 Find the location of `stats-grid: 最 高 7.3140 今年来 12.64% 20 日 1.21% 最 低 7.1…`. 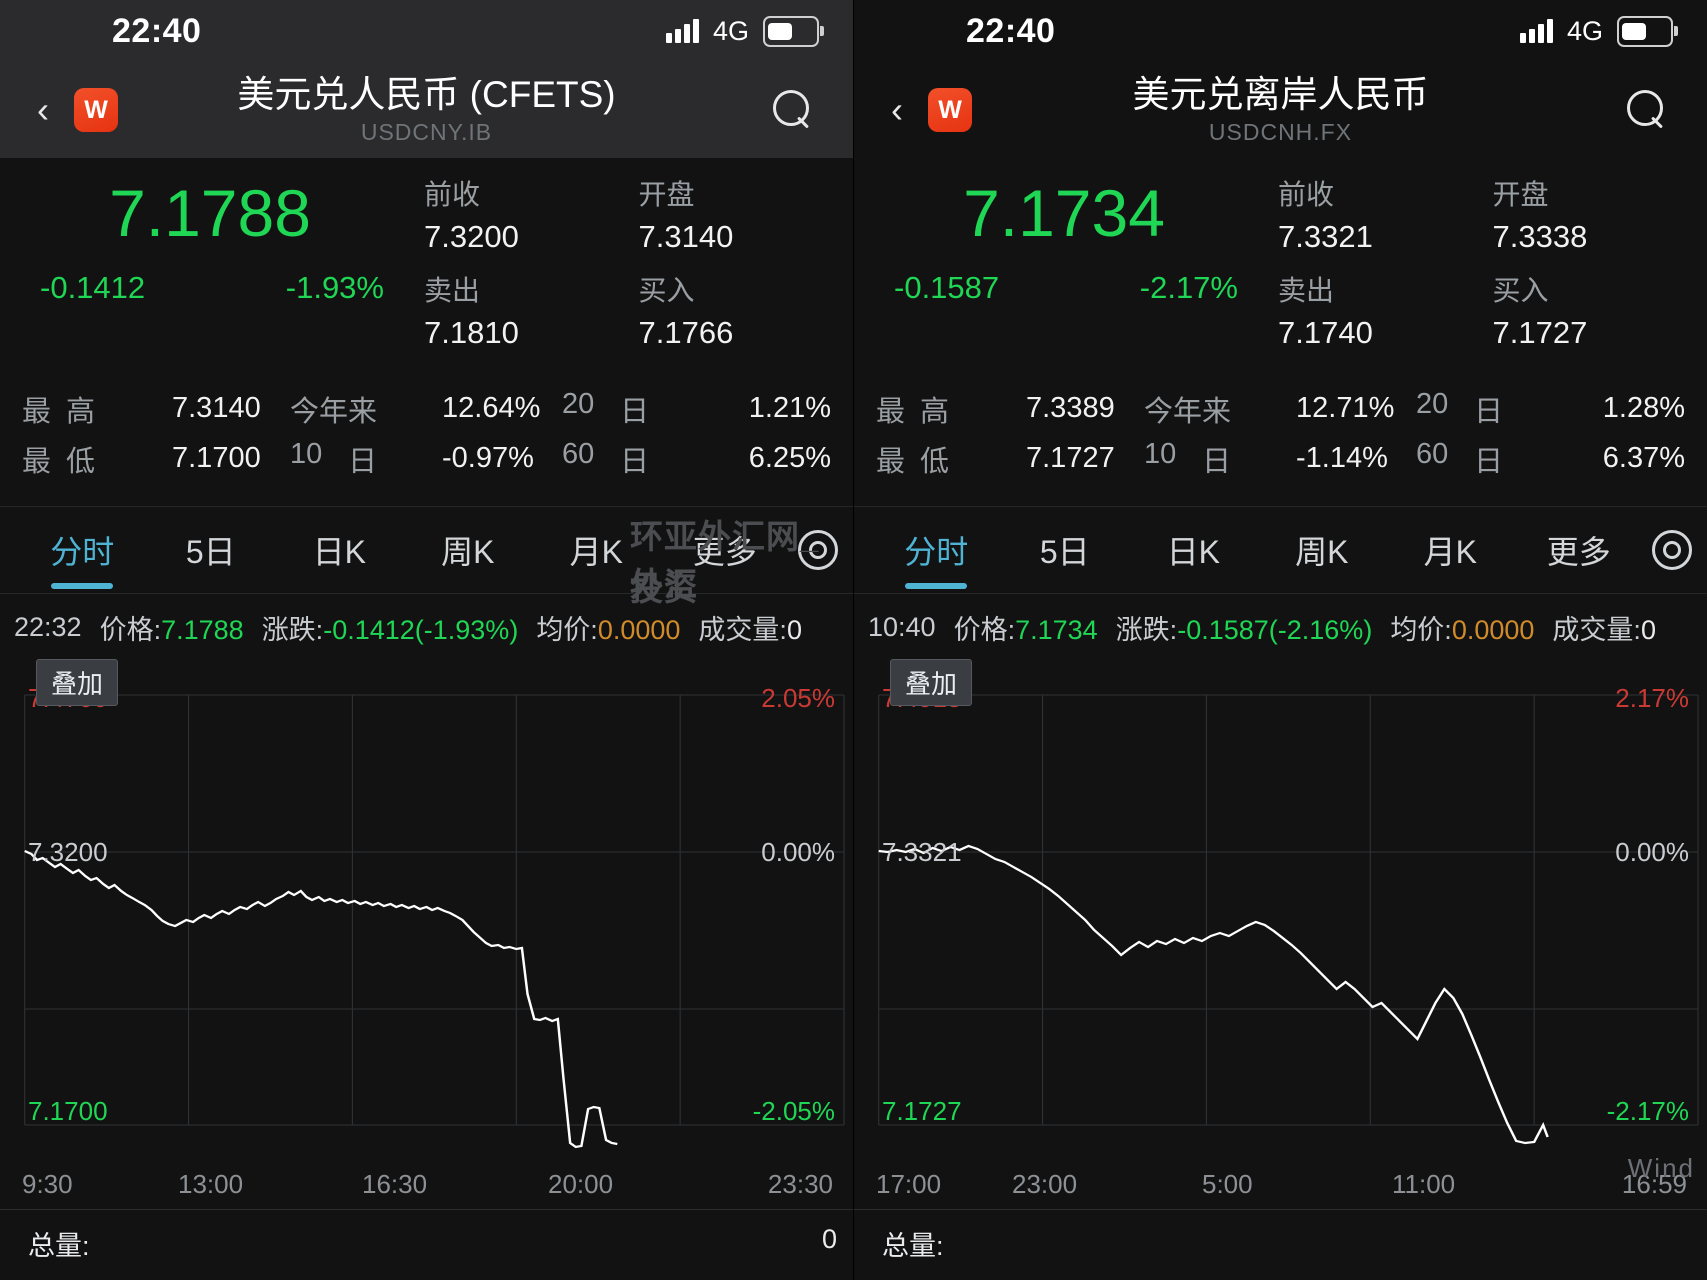

stats-grid: 最 高 7.3140 今年来 12.64% 20 日 1.21% 最 低 7.1… is located at coordinates (426, 433).